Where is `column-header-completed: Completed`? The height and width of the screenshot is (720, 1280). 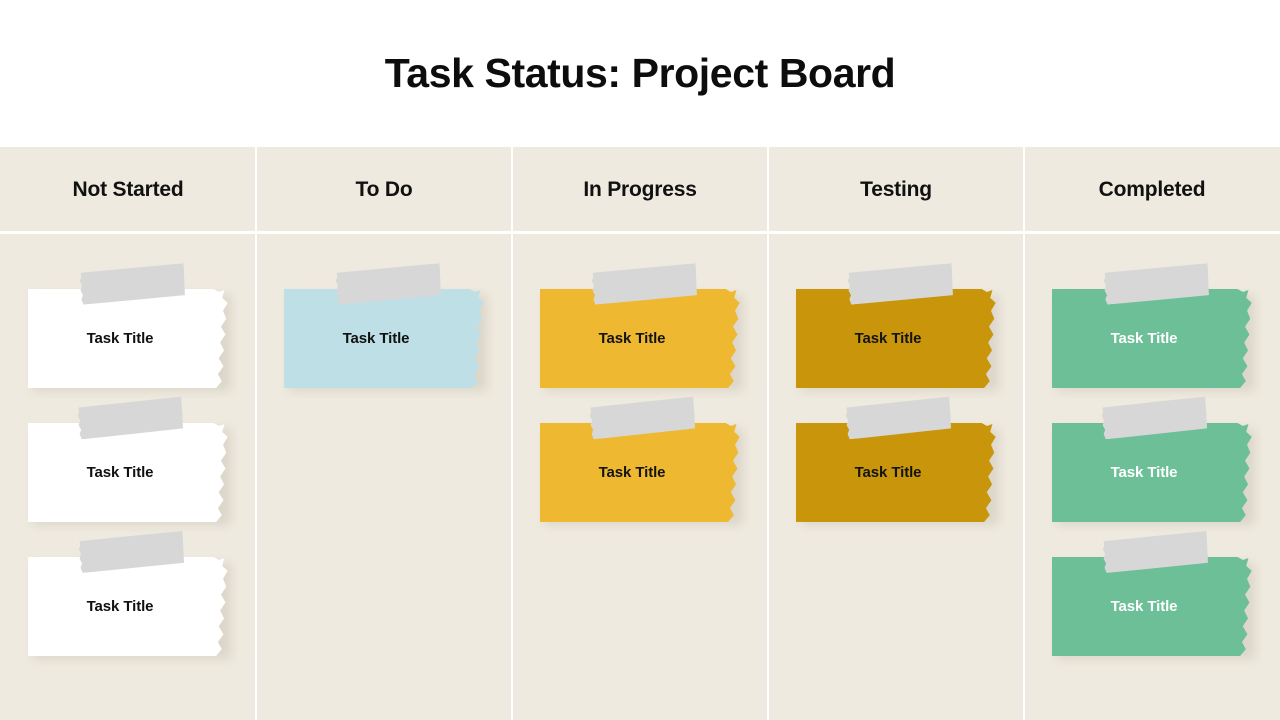
column-header-completed: Completed is located at coordinates (1152, 190).